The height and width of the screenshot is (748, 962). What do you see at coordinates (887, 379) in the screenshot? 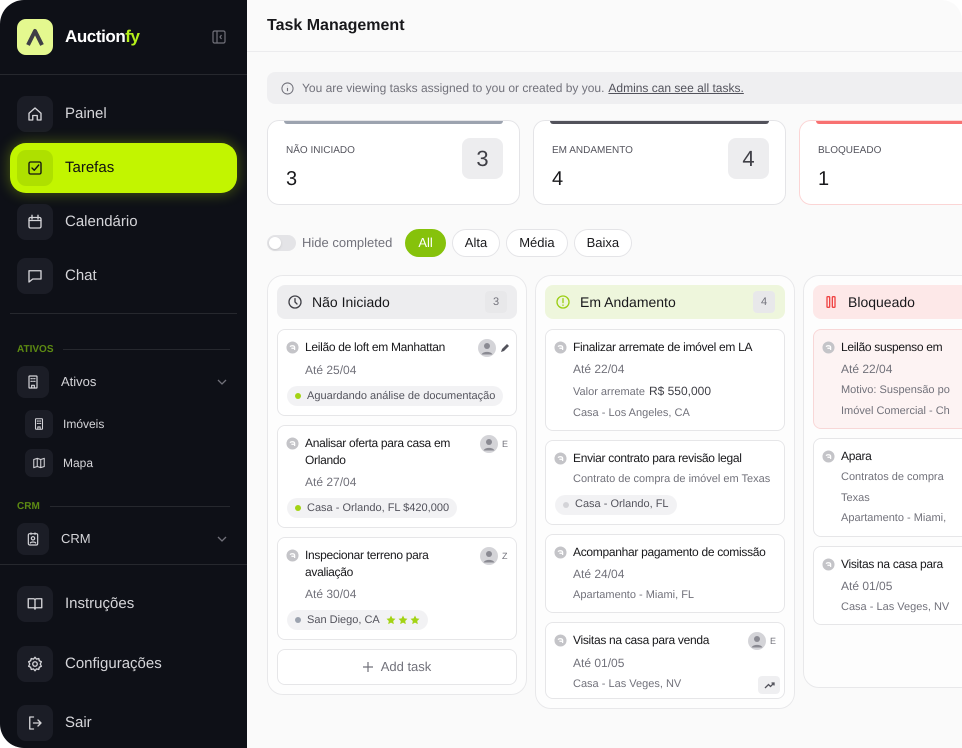
I see `task-card: Leilão suspenso em Até 22/04 Motivo: Suspensão po Imóvel Comercial - Ch` at bounding box center [887, 379].